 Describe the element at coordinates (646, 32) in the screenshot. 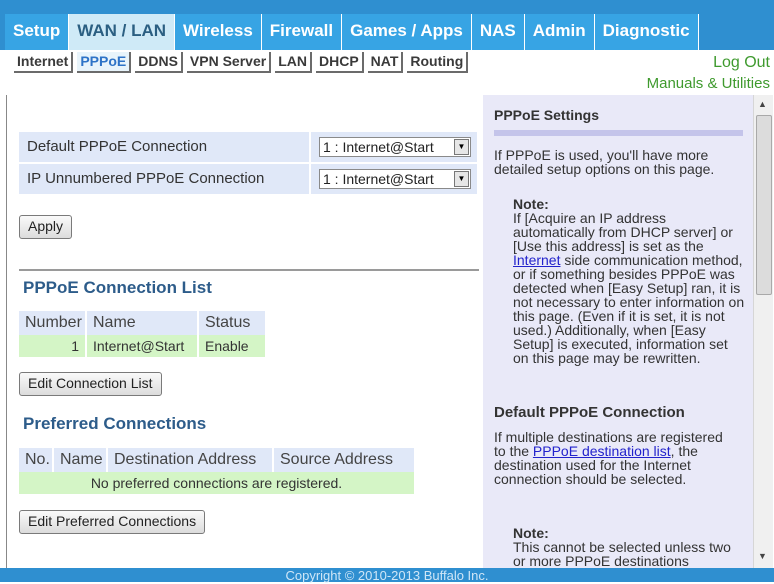

I see `tab-diagnostic: Diagnostic` at that location.